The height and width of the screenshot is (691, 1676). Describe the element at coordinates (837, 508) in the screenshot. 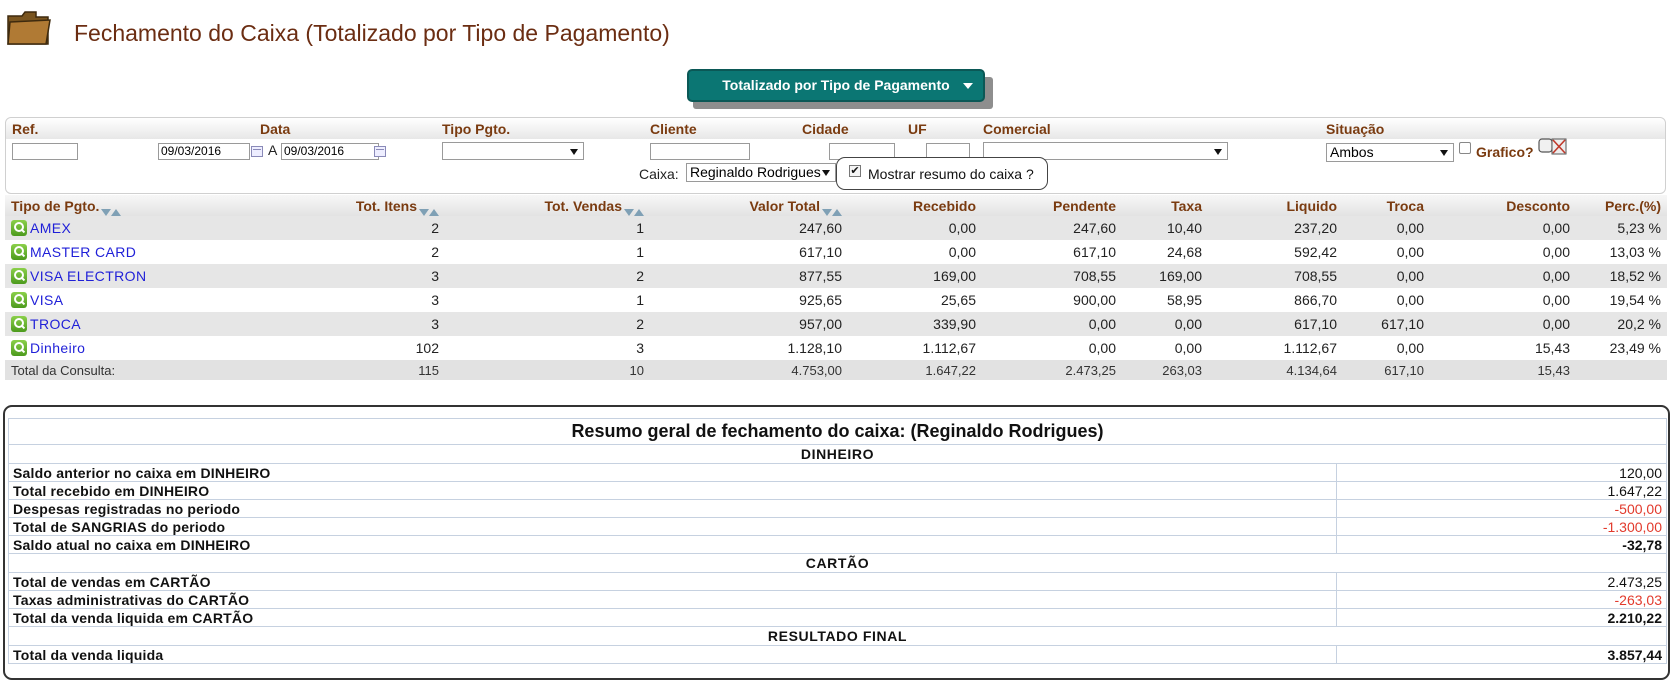

I see `resumo-line: Despesas registradas no periodo -500,00` at that location.